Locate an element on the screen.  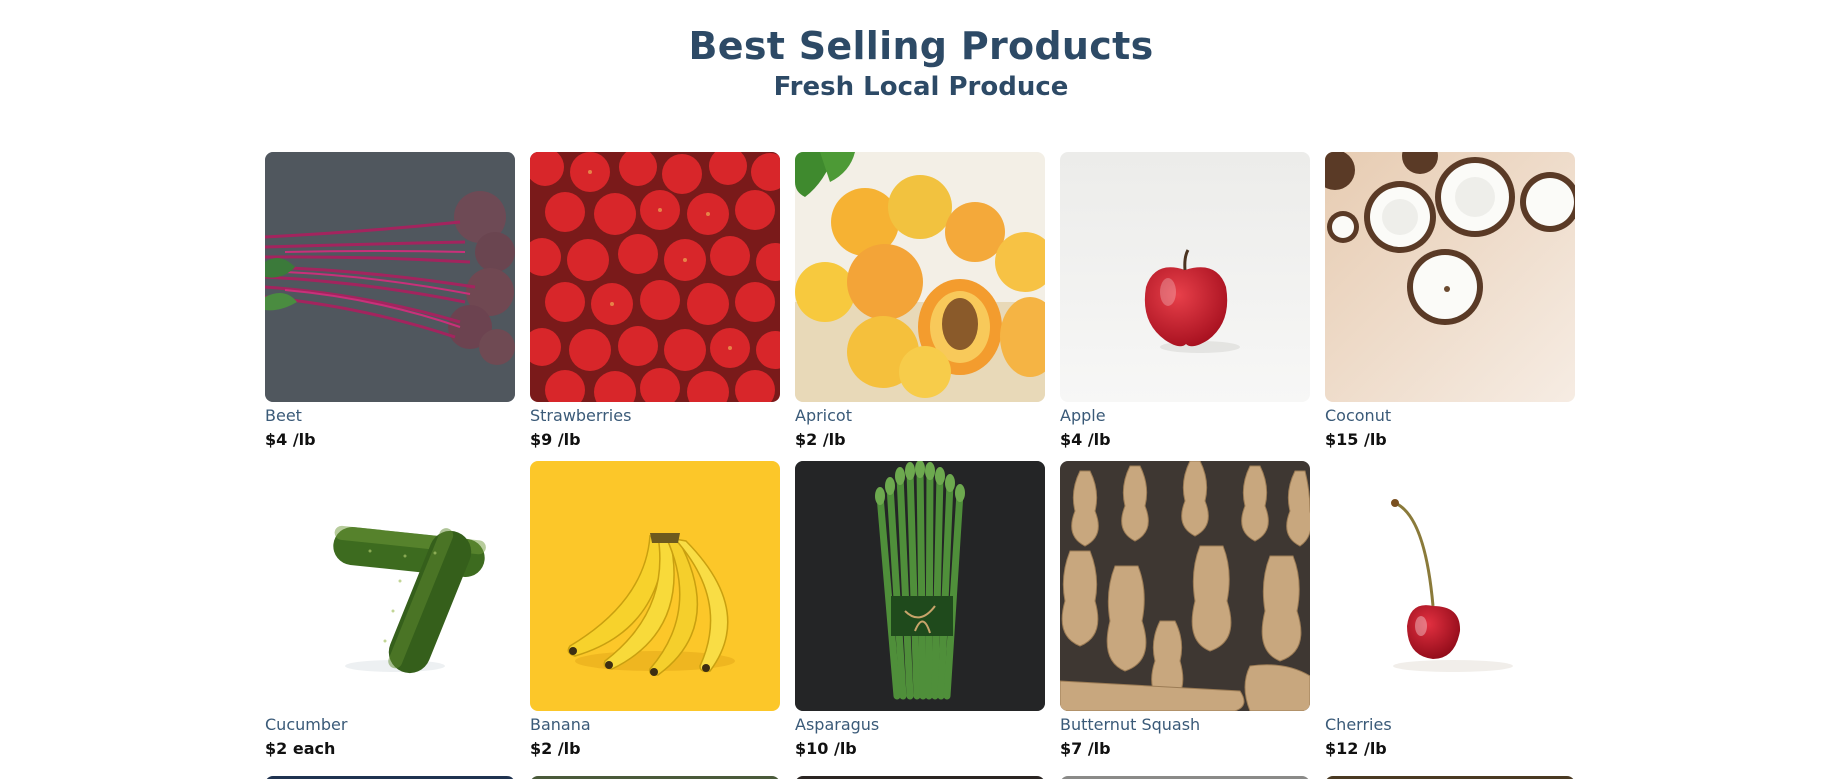
product-card-cherries: Cherries $12 /lb is located at coordinates (1450, 610).